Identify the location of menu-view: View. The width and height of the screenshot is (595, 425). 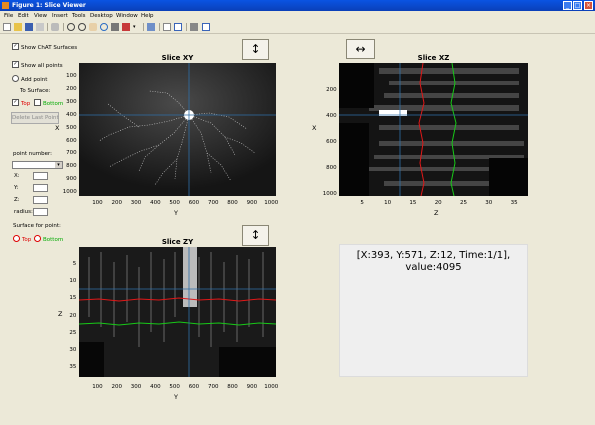
(40, 16).